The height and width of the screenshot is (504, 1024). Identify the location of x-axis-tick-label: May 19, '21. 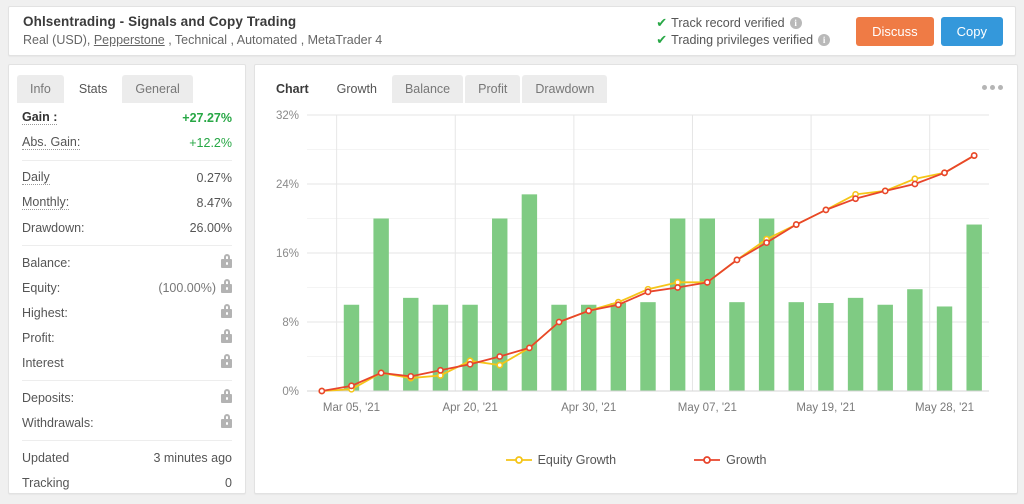
(825, 408).